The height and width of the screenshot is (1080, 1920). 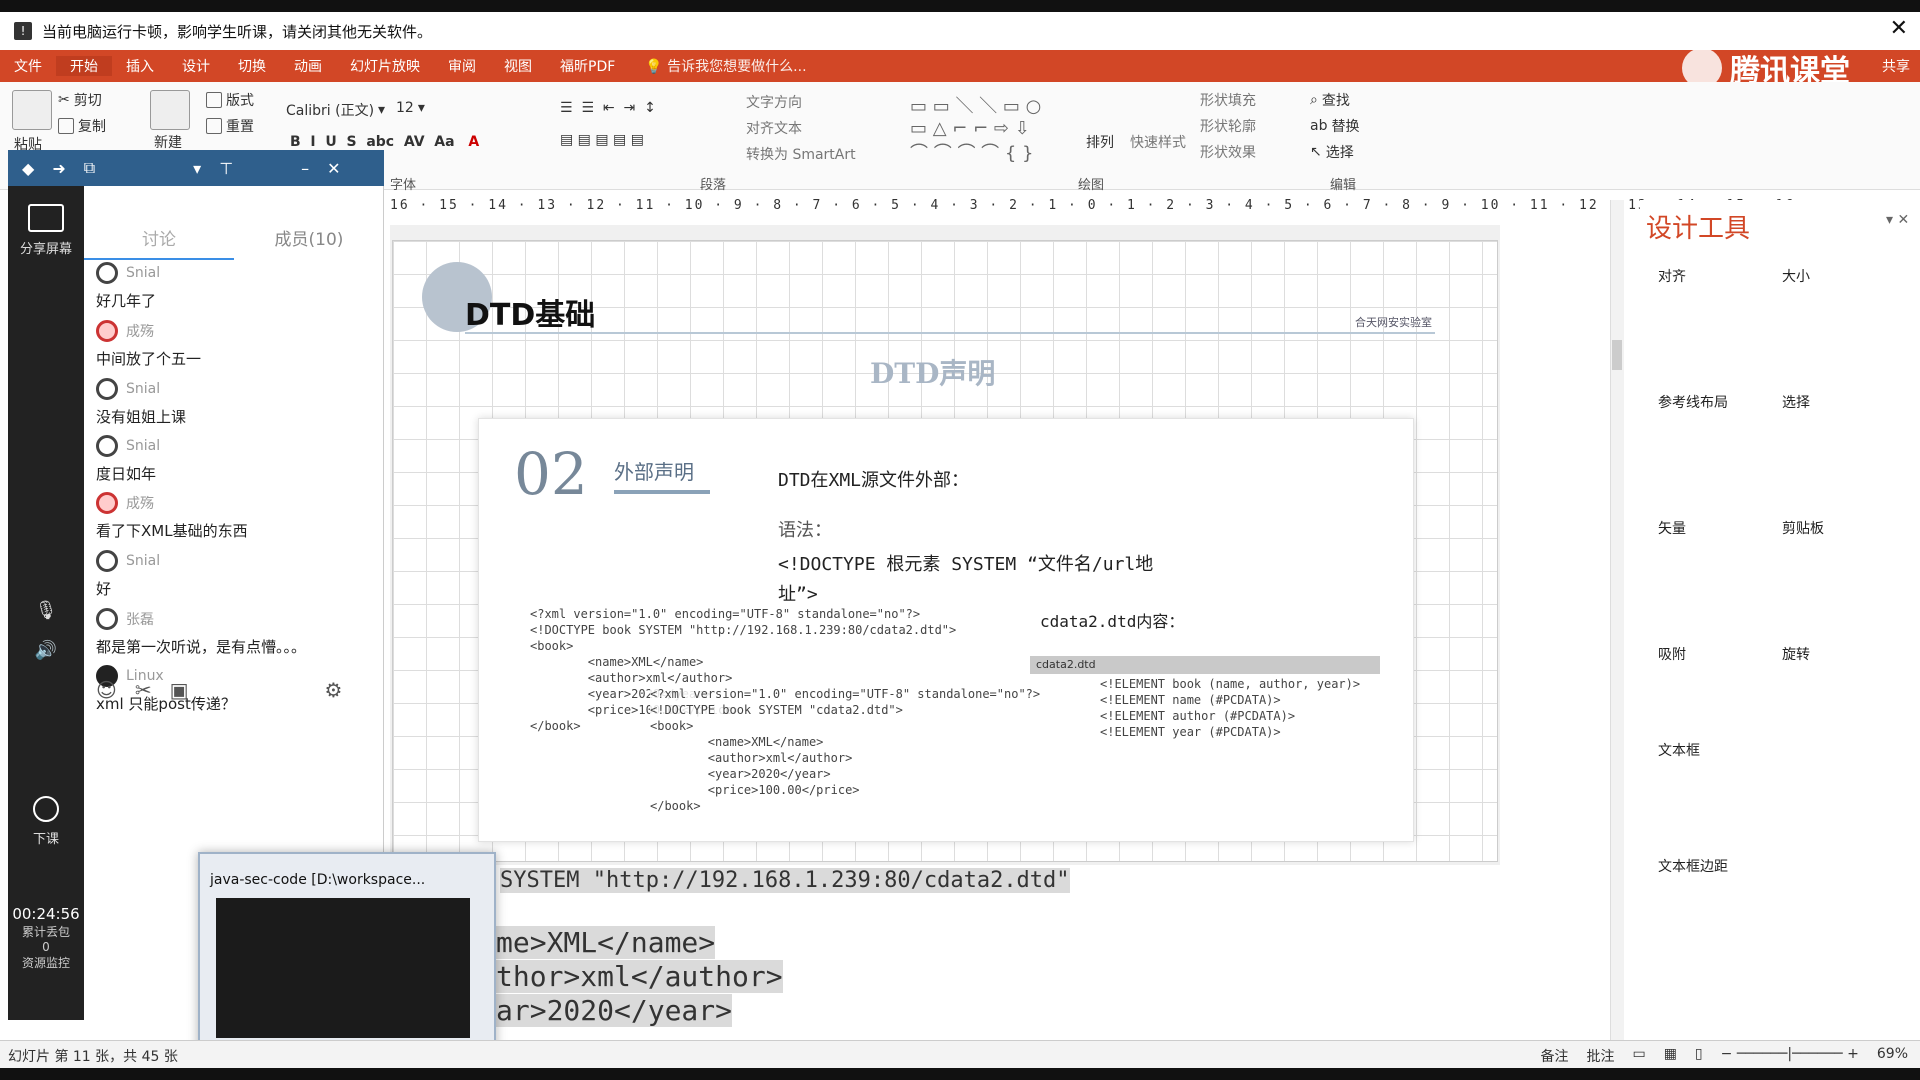 What do you see at coordinates (1896, 66) in the screenshot?
I see `share-button: 共享` at bounding box center [1896, 66].